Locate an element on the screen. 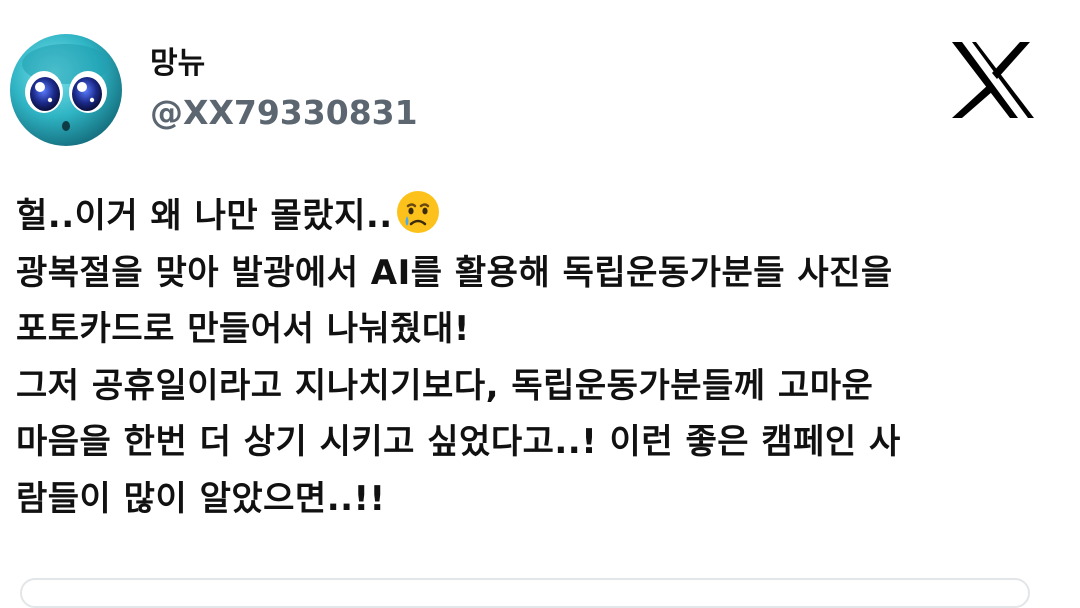 This screenshot has width=1080, height=608. tweet-text-line-3: 포토카드로 만들어서 나눠줬대! is located at coordinates (243, 329).